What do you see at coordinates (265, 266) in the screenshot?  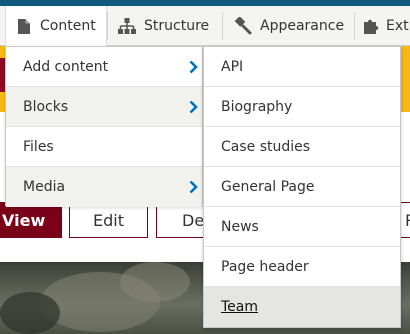 I see `submenu-item-label: Page header` at bounding box center [265, 266].